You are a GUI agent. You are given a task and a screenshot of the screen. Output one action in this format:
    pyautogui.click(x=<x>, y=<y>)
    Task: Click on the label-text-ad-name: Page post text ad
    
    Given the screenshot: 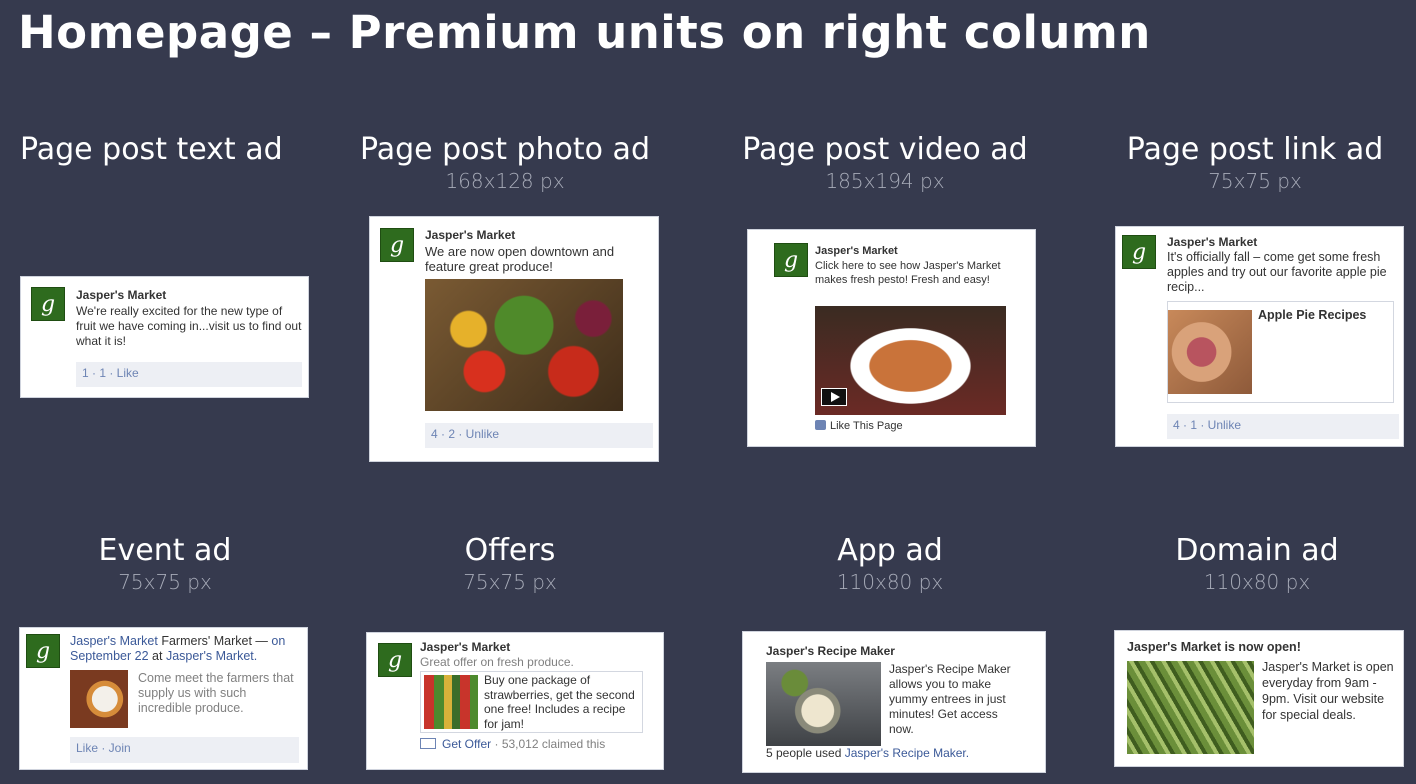 What is the action you would take?
    pyautogui.click(x=151, y=149)
    